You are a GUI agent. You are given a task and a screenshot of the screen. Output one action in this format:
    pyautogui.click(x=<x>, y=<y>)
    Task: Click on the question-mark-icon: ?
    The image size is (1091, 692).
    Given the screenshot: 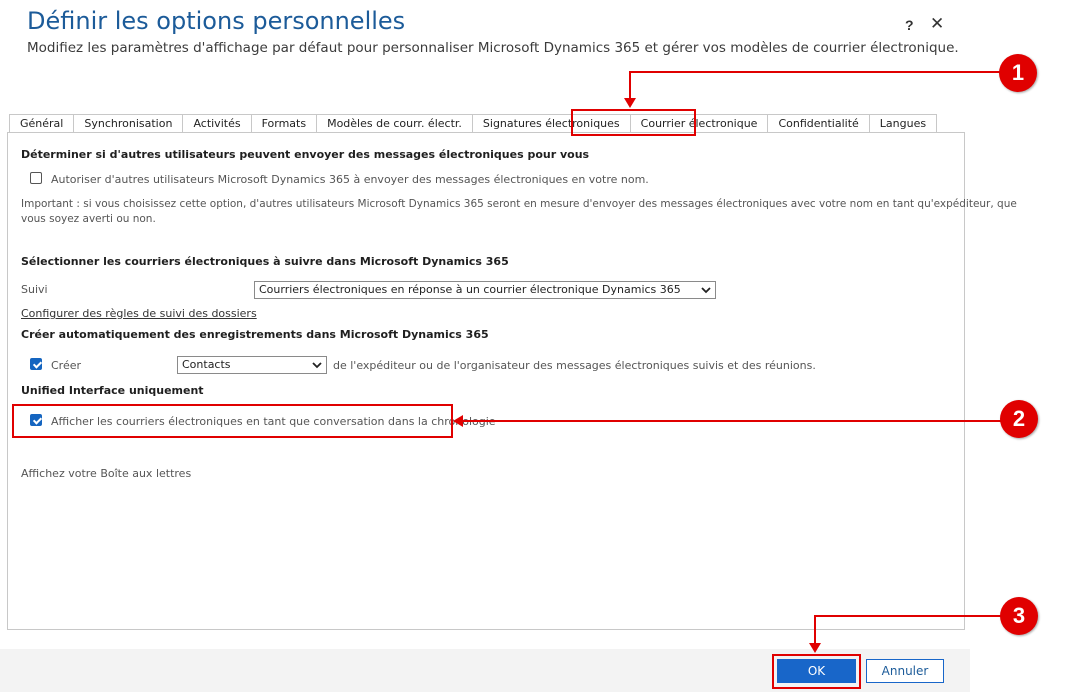 What is the action you would take?
    pyautogui.click(x=909, y=25)
    